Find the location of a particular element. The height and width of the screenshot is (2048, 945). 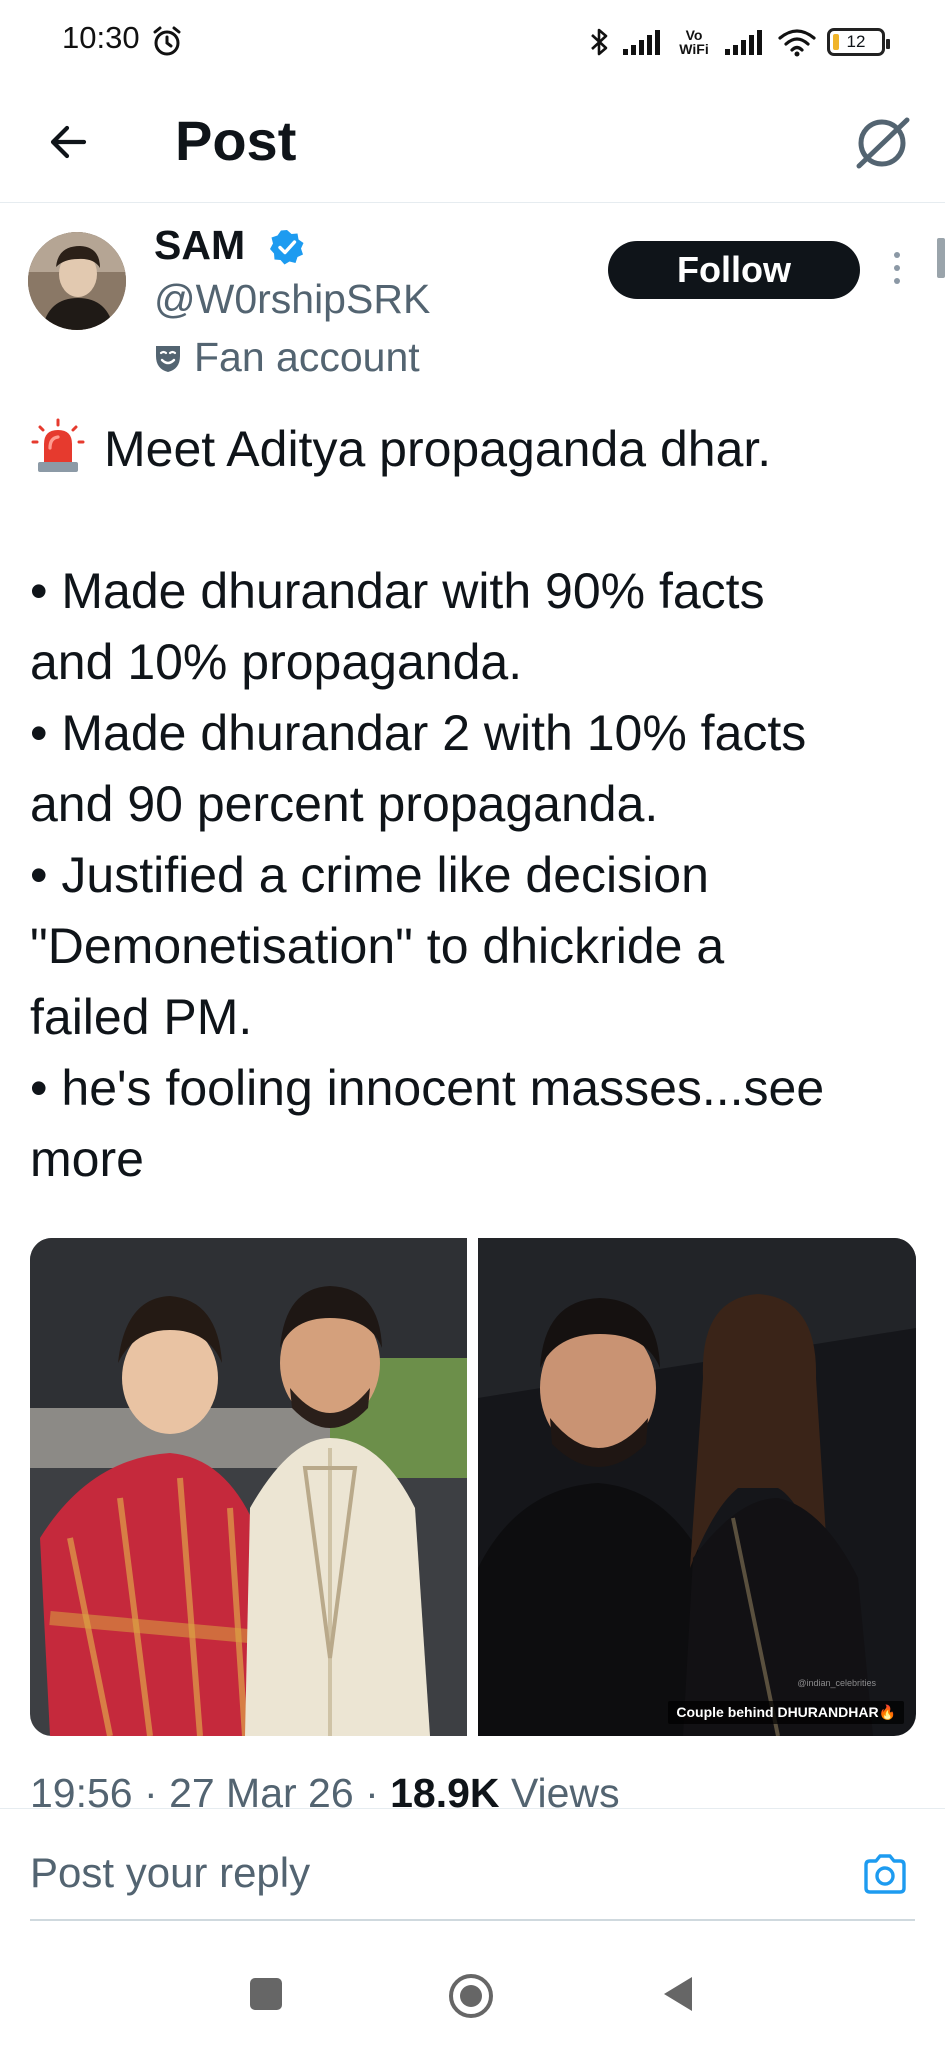

top-bar: Post is located at coordinates (472, 146).